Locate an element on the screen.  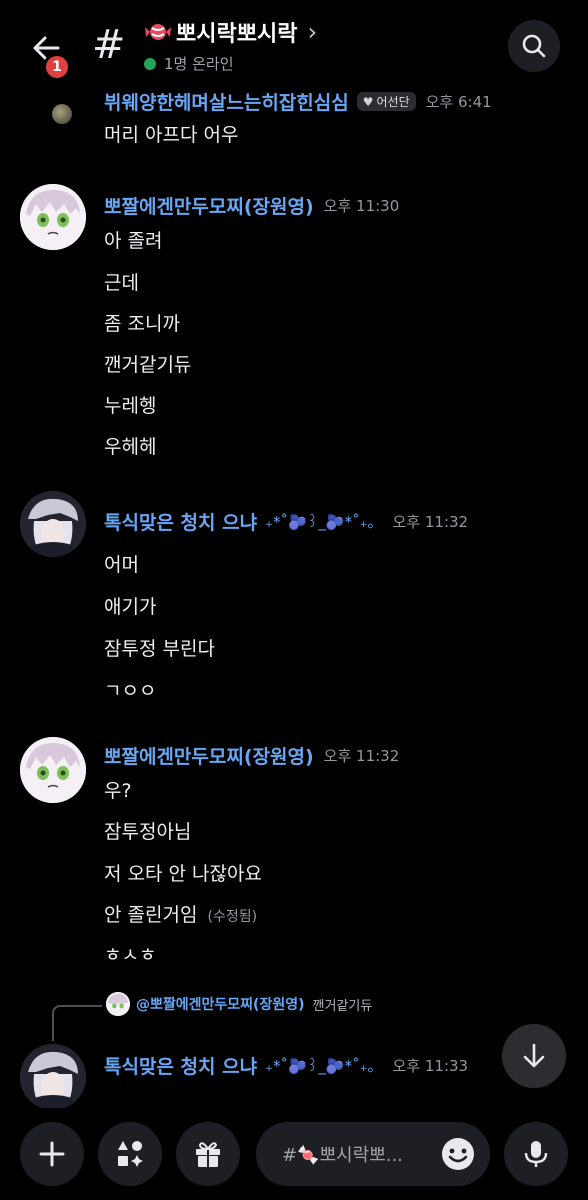
message-header: 뽀짤에겐만두모찌(장원영) 오후 11:30 is located at coordinates (251, 205).